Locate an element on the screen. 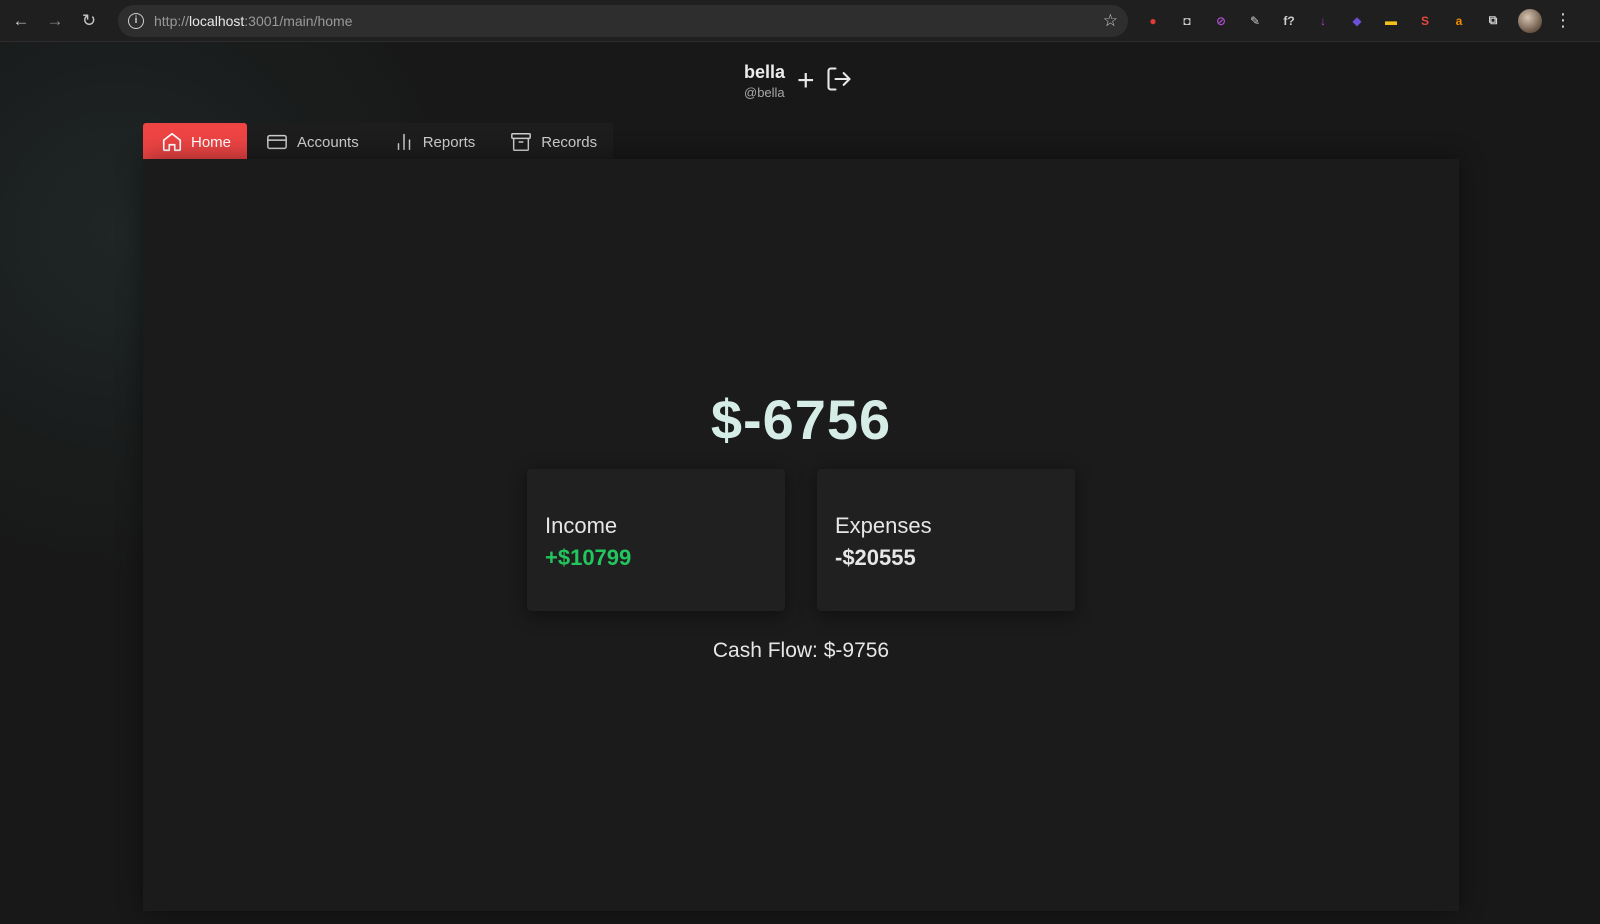 The height and width of the screenshot is (924, 1600). tab-accounts-label: Accounts is located at coordinates (328, 142).